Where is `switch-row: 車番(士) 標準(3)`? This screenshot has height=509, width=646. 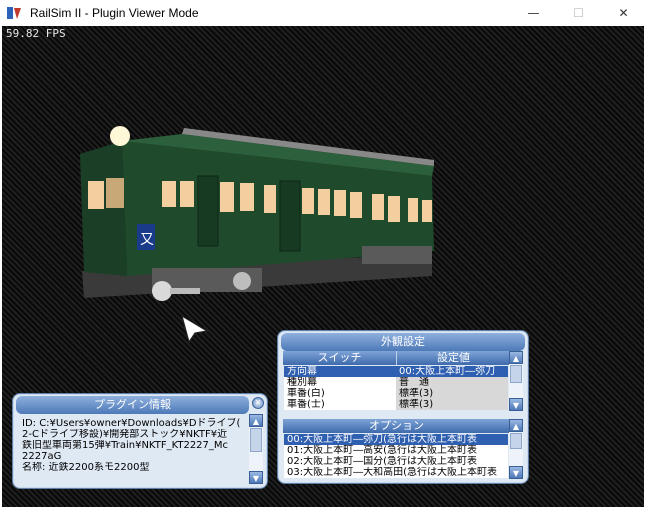 switch-row: 車番(士) 標準(3) is located at coordinates (396, 404).